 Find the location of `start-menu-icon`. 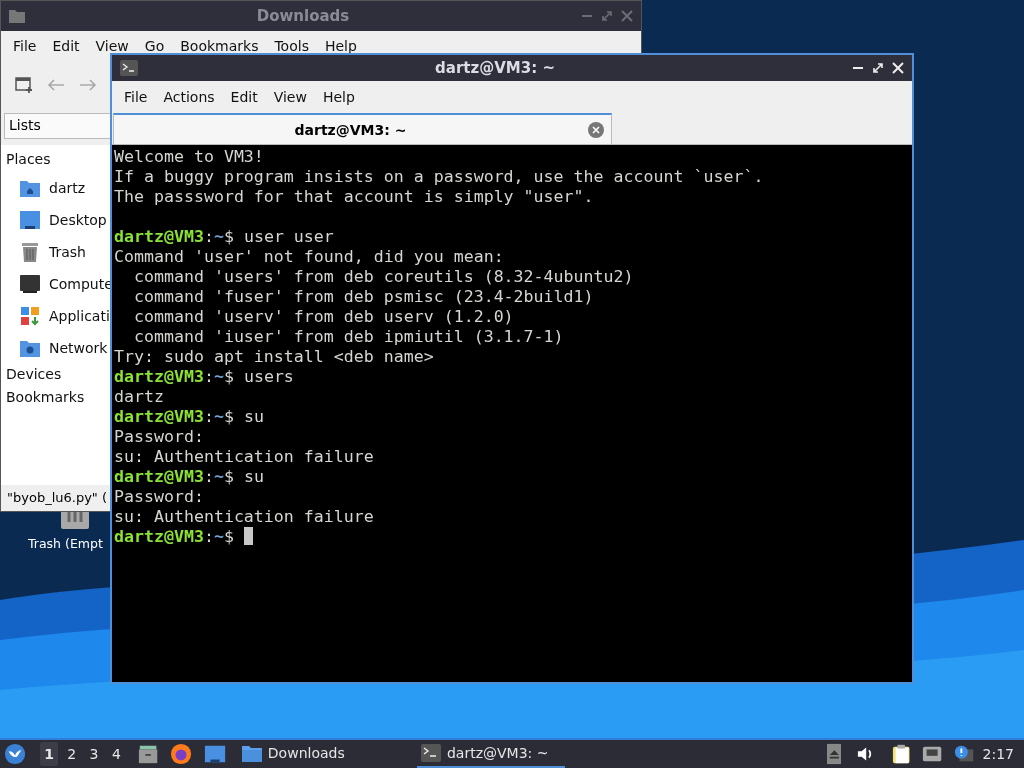

start-menu-icon is located at coordinates (15, 754).